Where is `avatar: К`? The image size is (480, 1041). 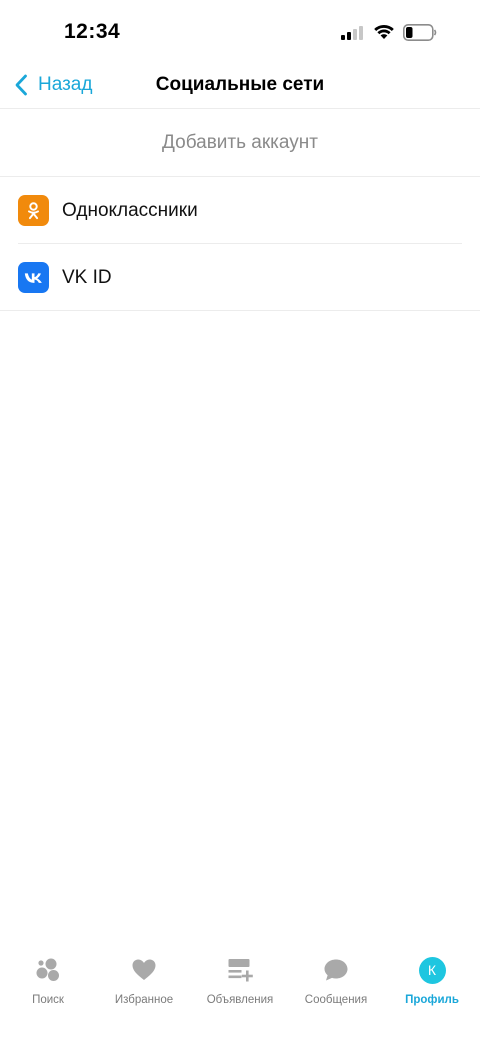
avatar: К is located at coordinates (432, 970).